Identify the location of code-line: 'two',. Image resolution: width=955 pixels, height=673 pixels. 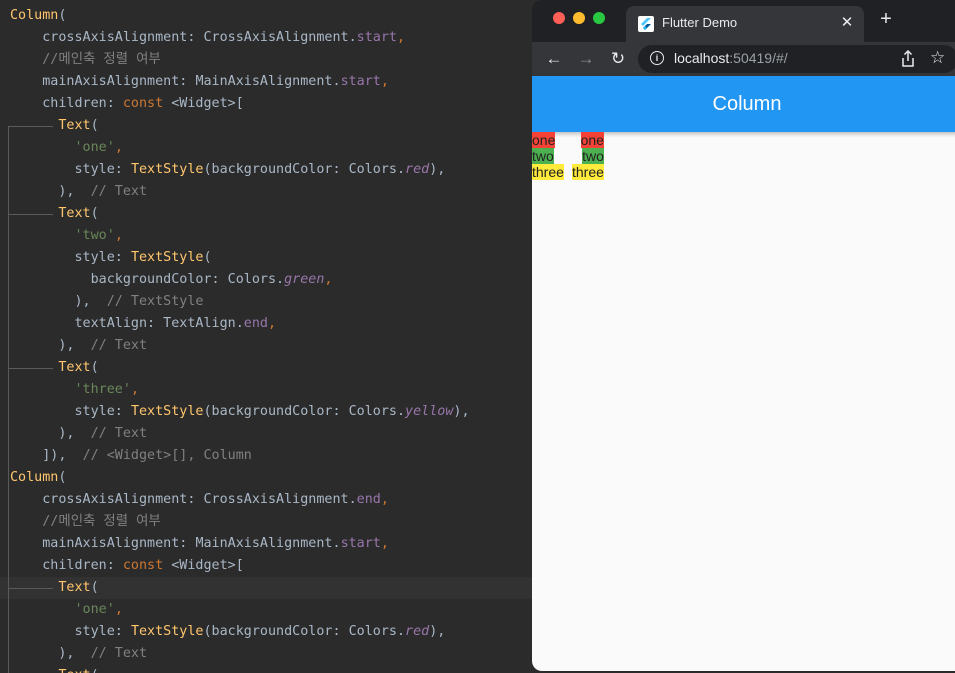
(270, 236).